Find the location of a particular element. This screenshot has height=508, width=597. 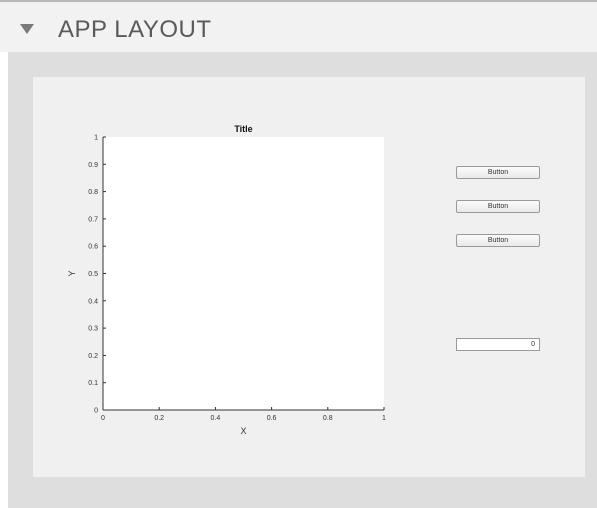

x-tick-label: 0 is located at coordinates (103, 418).